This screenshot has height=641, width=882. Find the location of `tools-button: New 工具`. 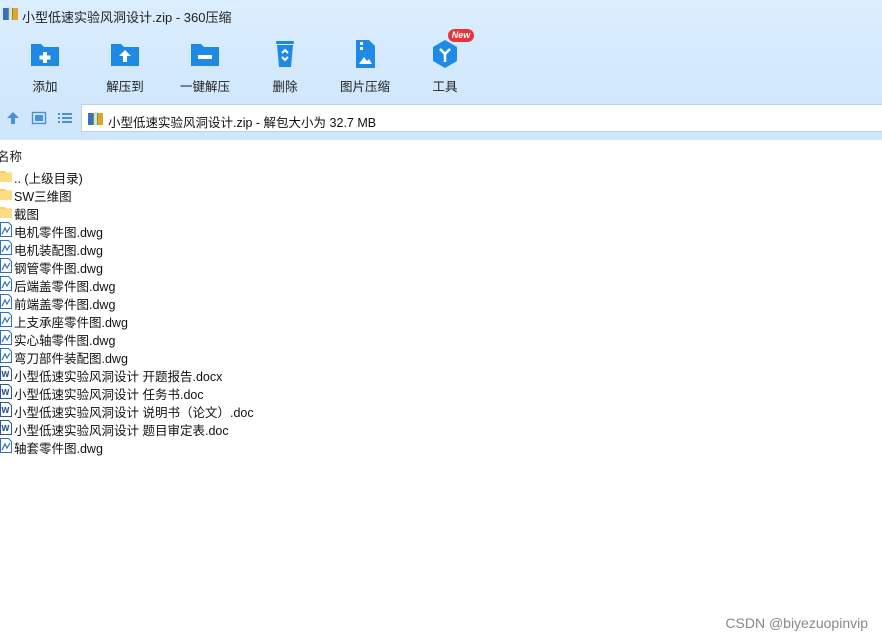

tools-button: New 工具 is located at coordinates (445, 61).